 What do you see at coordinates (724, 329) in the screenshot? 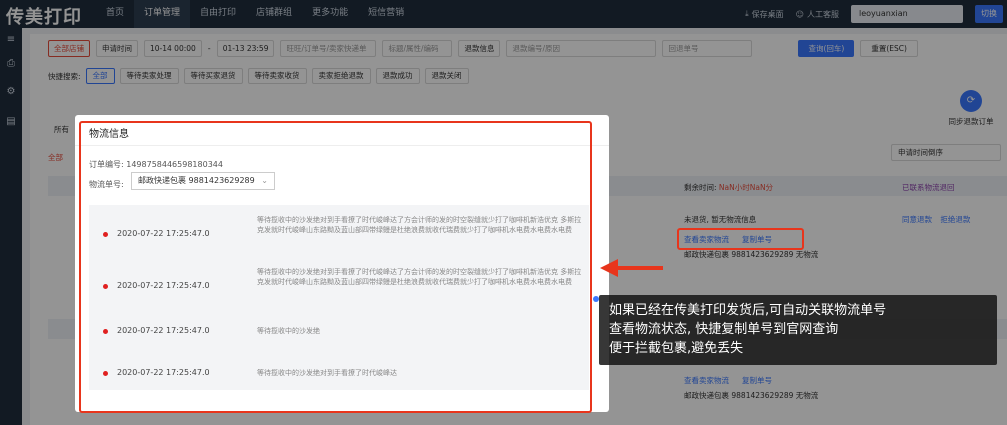
I see `callout-line-2: 查看物流状态, 快捷复制单号到官网查询` at bounding box center [724, 329].